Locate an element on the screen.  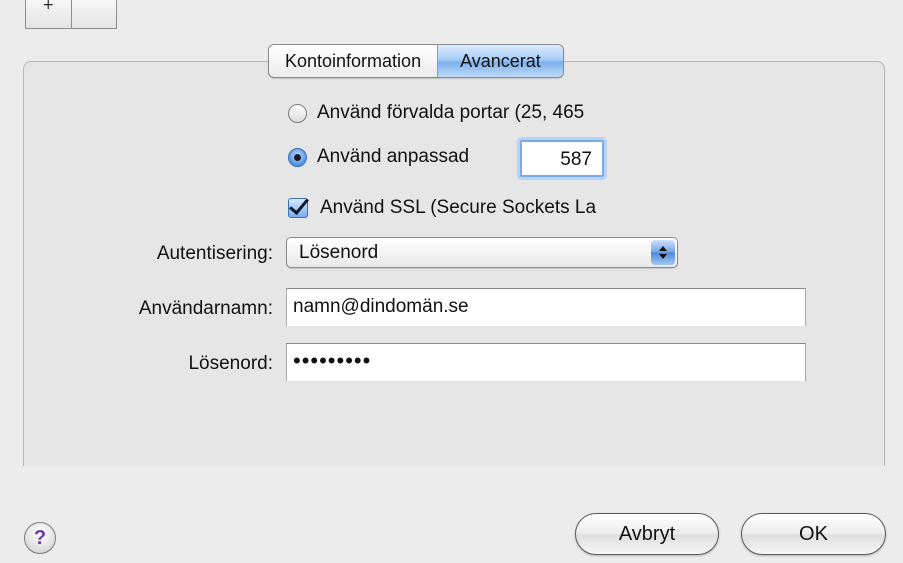
custom-port-option: Använd anpassad is located at coordinates (378, 157).